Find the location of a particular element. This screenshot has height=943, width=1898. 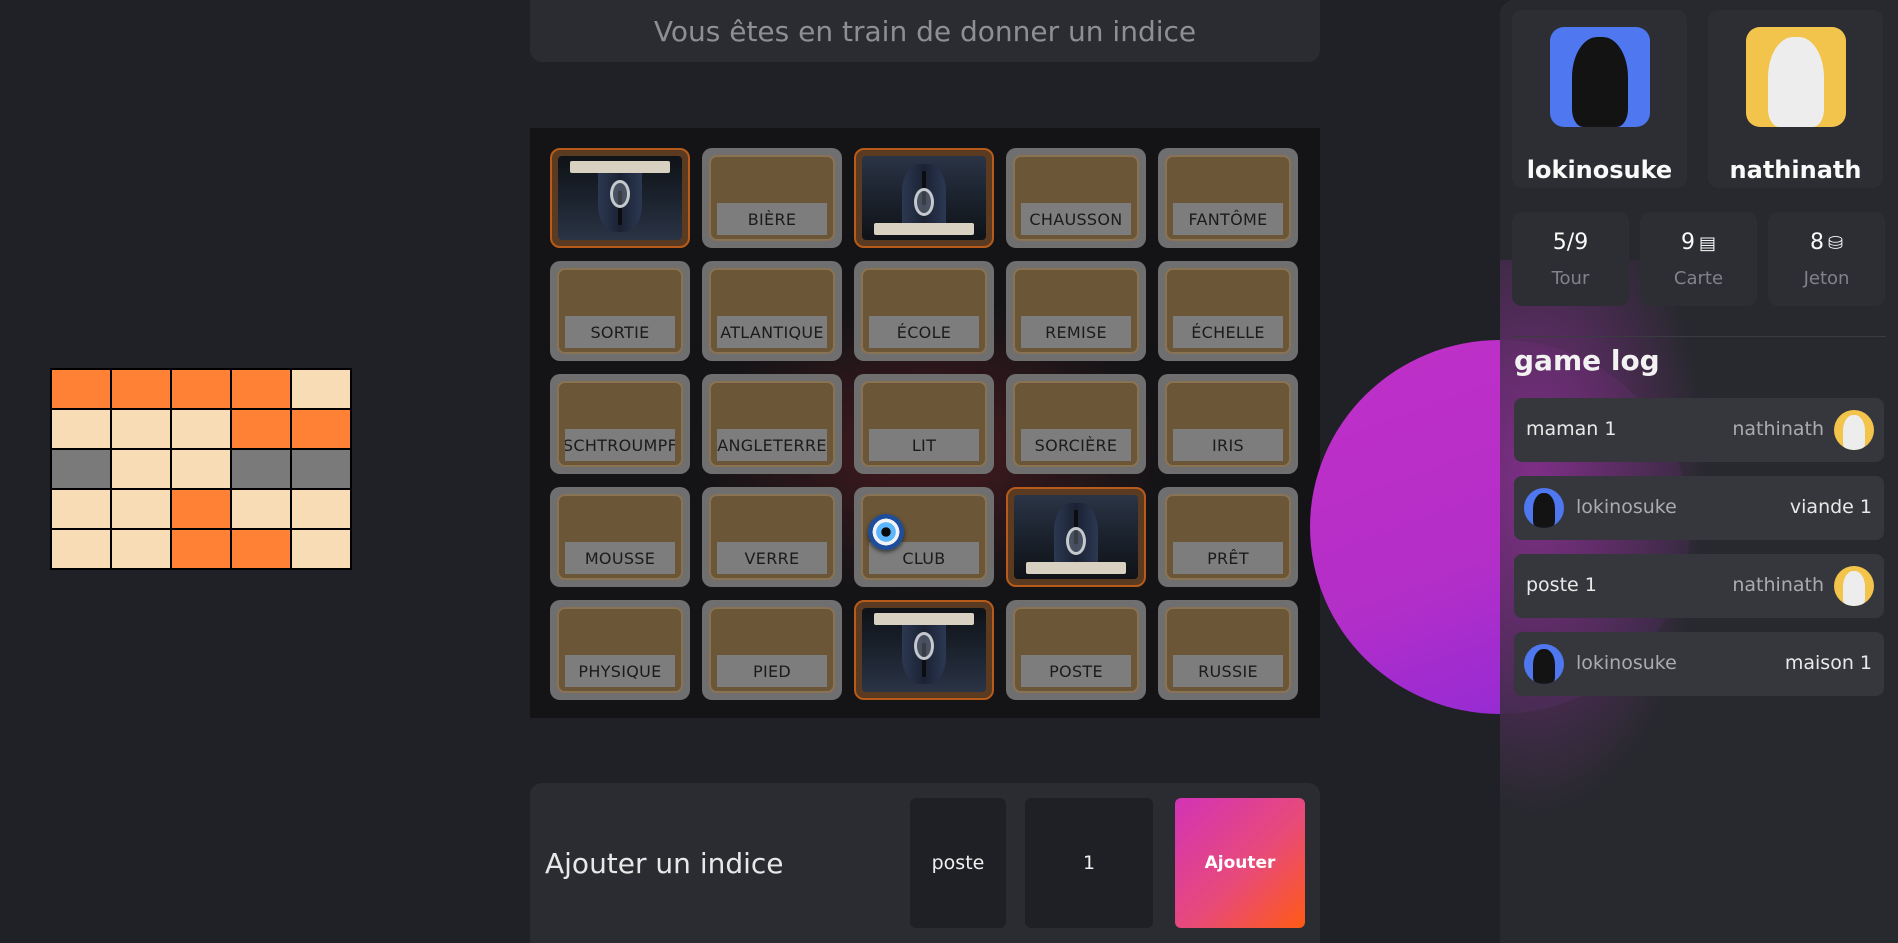

stat-turn: 5/9 Tour is located at coordinates (1570, 259).